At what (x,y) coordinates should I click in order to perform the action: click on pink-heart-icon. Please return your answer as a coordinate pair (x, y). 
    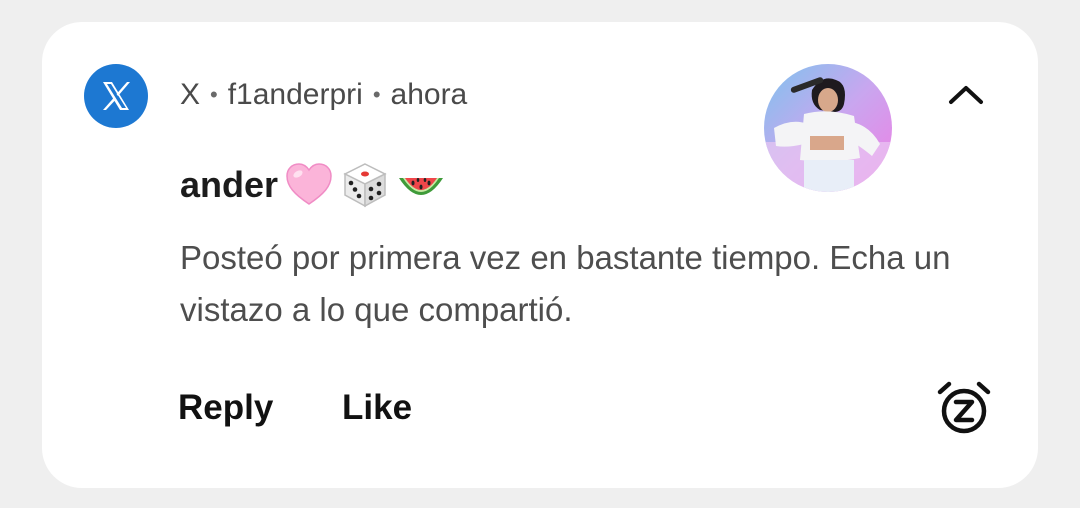
    Looking at the image, I should click on (309, 185).